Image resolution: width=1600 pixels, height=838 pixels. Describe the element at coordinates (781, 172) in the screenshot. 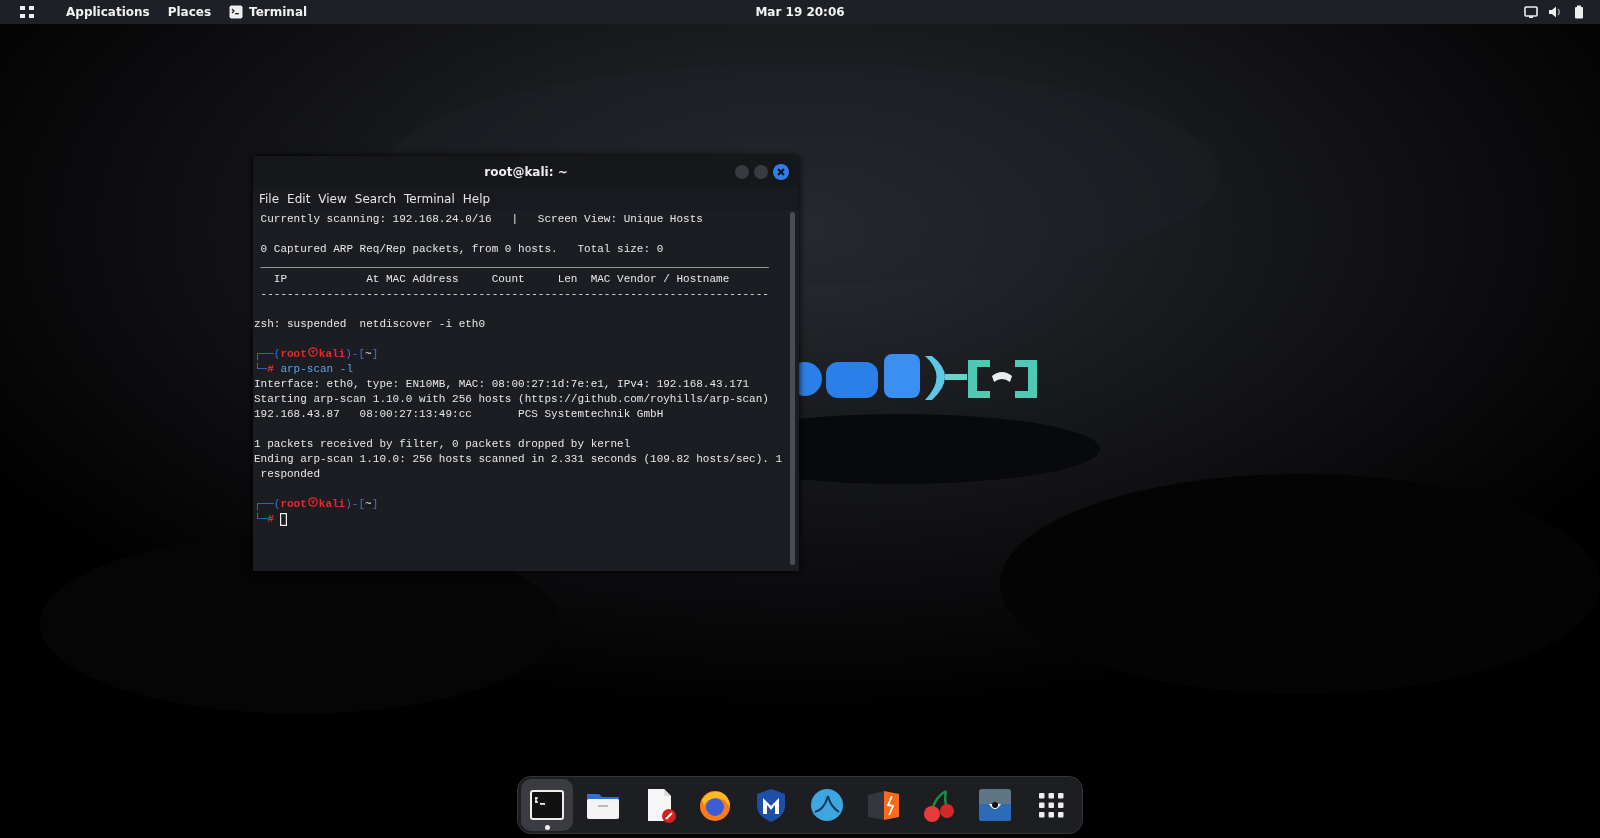

I see `close-icon` at that location.